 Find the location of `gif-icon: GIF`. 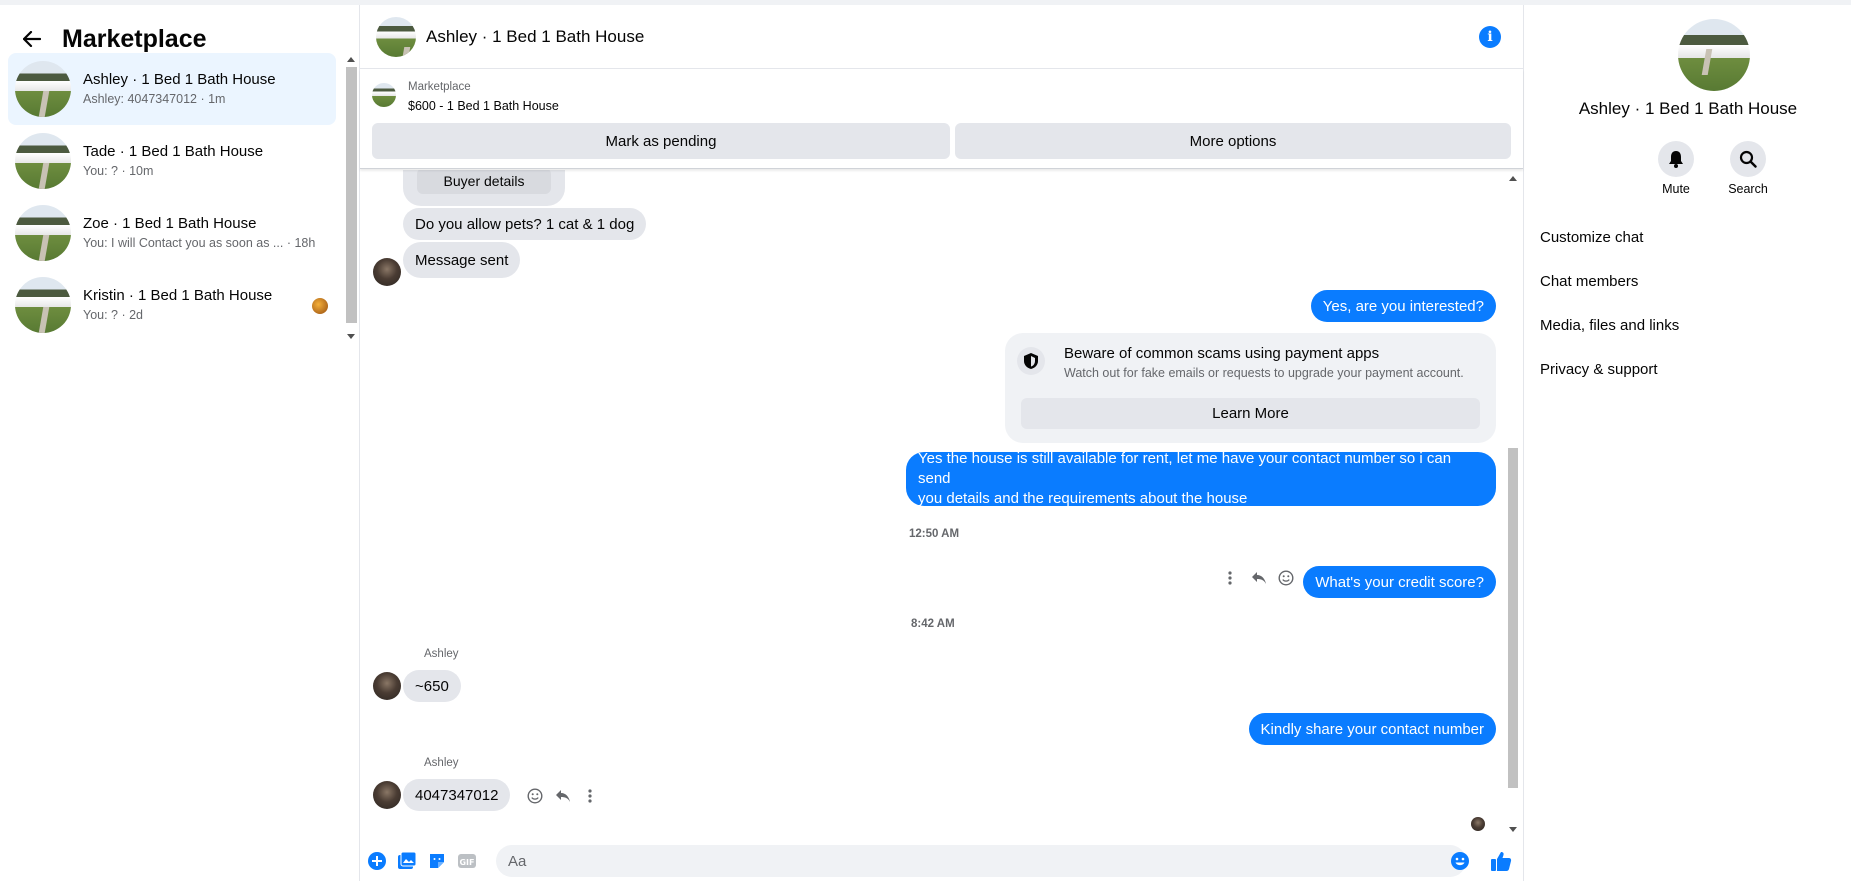

gif-icon: GIF is located at coordinates (467, 861).